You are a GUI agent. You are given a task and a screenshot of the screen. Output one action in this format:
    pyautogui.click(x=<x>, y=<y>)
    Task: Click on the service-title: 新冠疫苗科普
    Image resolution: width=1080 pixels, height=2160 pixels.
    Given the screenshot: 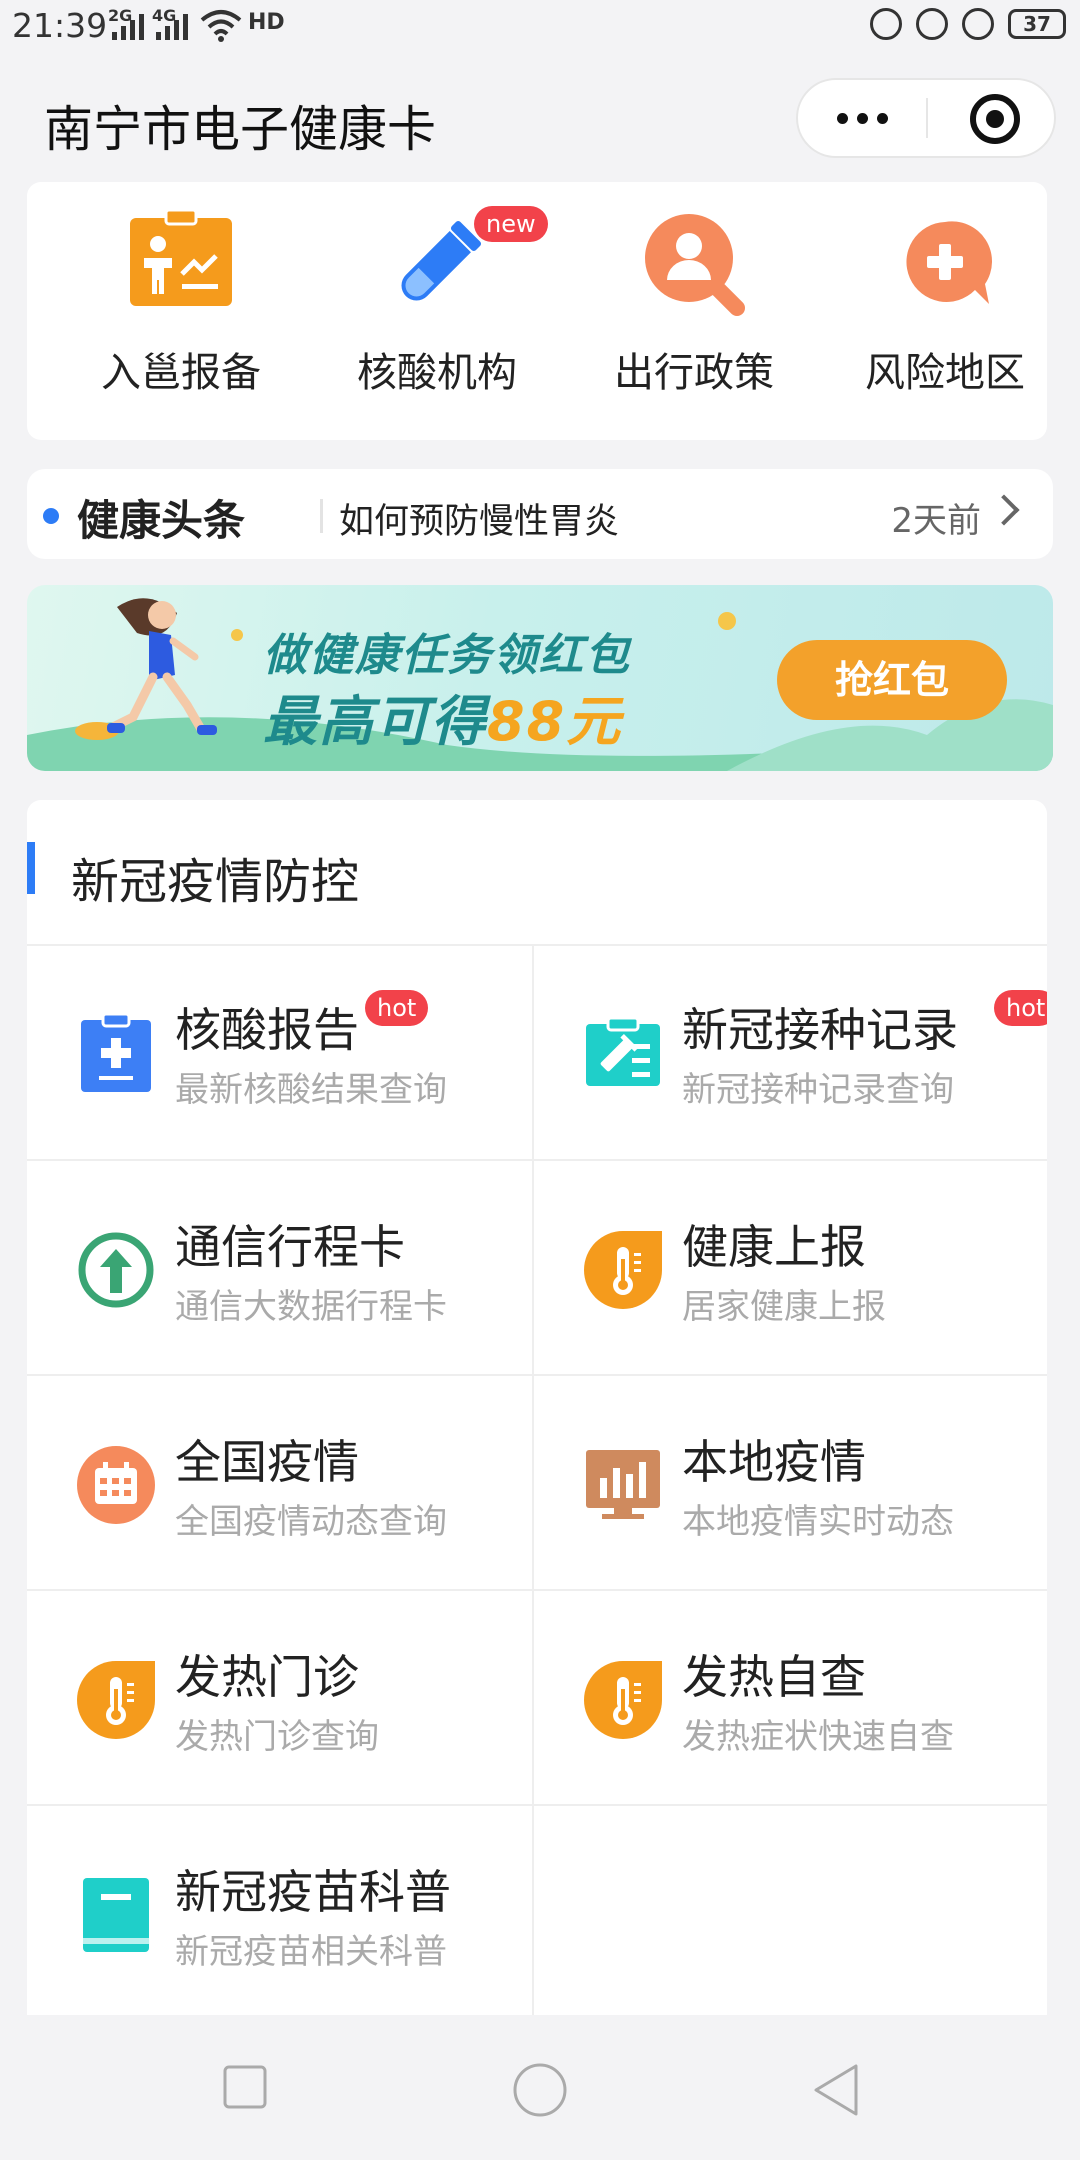 What is the action you would take?
    pyautogui.click(x=313, y=1892)
    